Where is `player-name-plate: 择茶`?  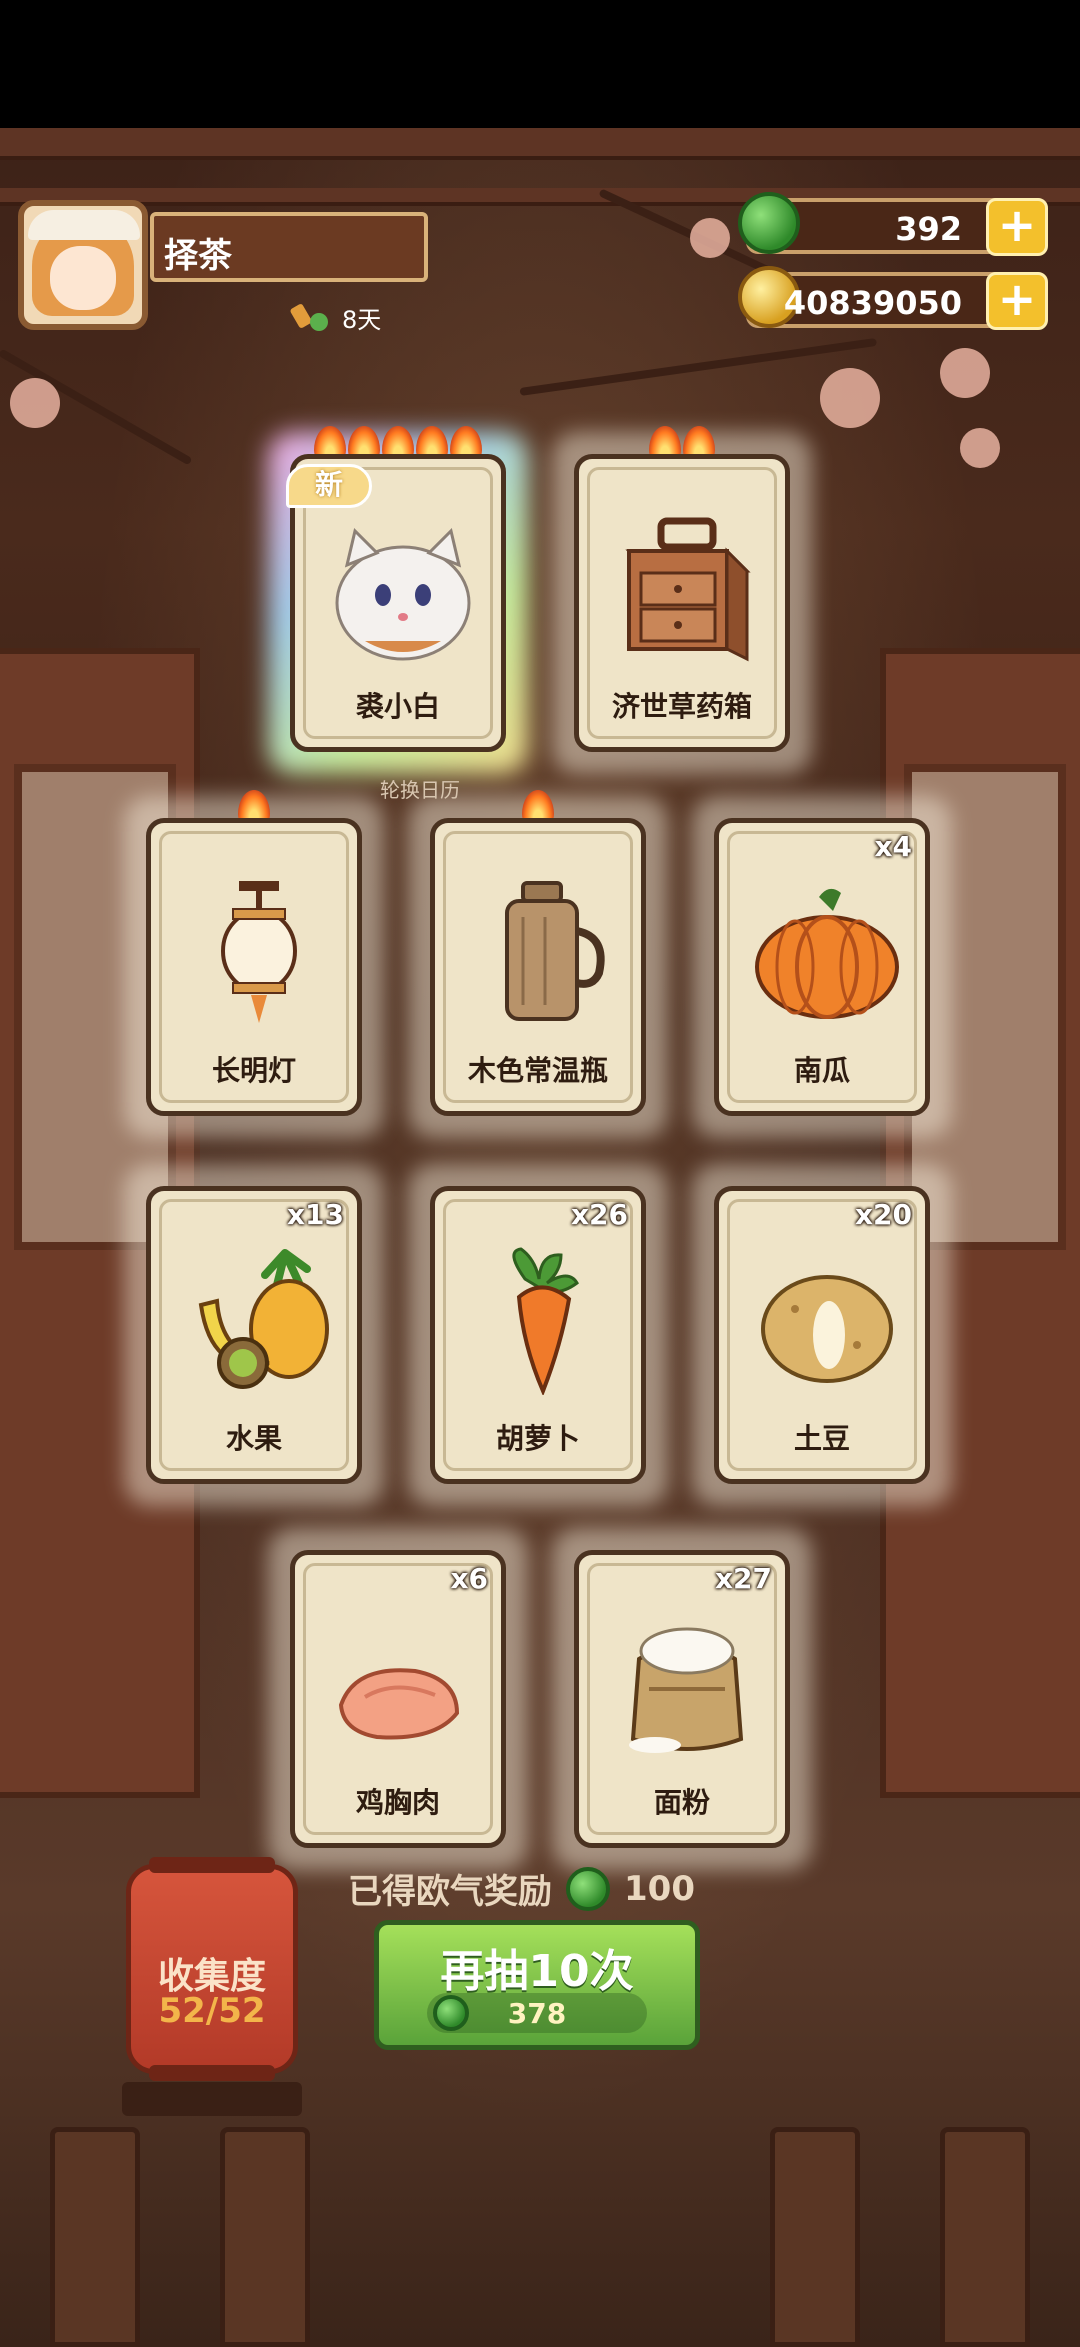
player-name-plate: 择茶 is located at coordinates (289, 247).